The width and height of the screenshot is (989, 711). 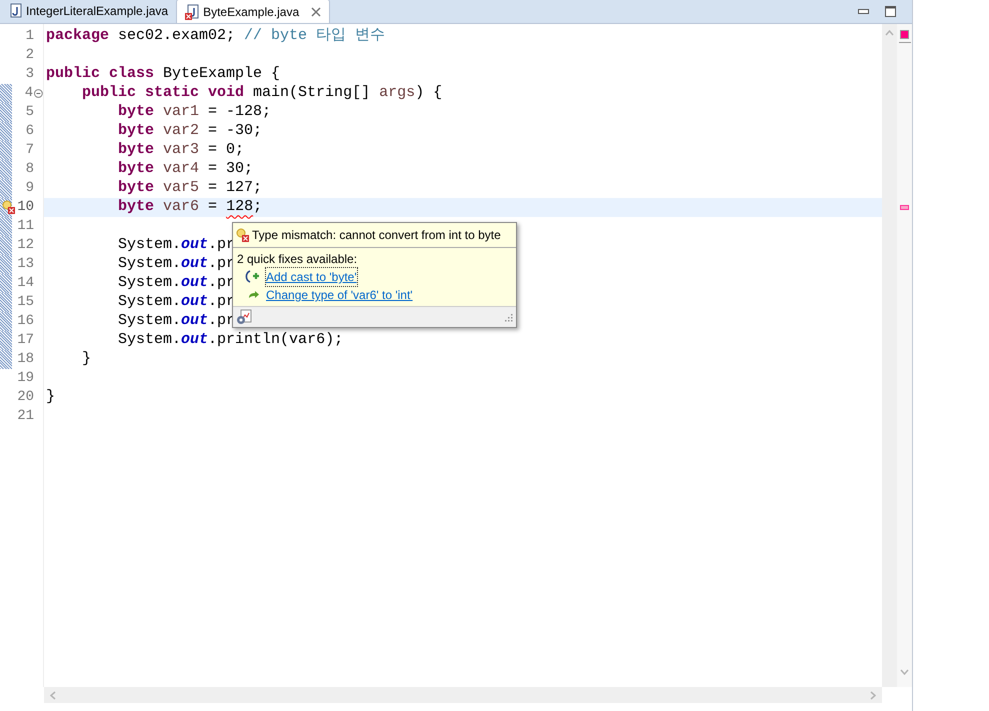 What do you see at coordinates (25, 340) in the screenshot?
I see `line-number: 17` at bounding box center [25, 340].